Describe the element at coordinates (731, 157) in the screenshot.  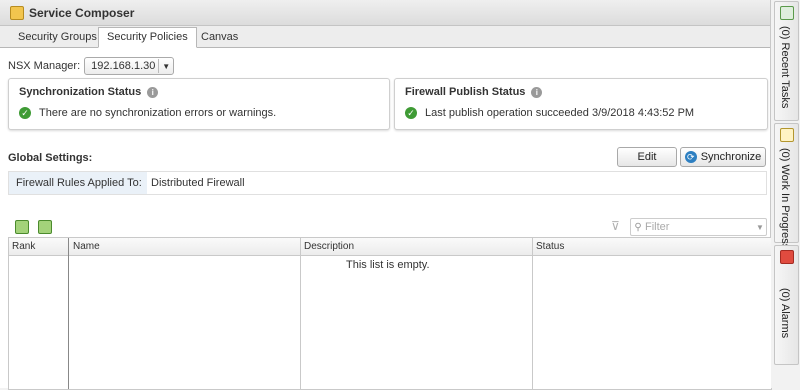
I see `synchronize-button-label: Synchronize` at that location.